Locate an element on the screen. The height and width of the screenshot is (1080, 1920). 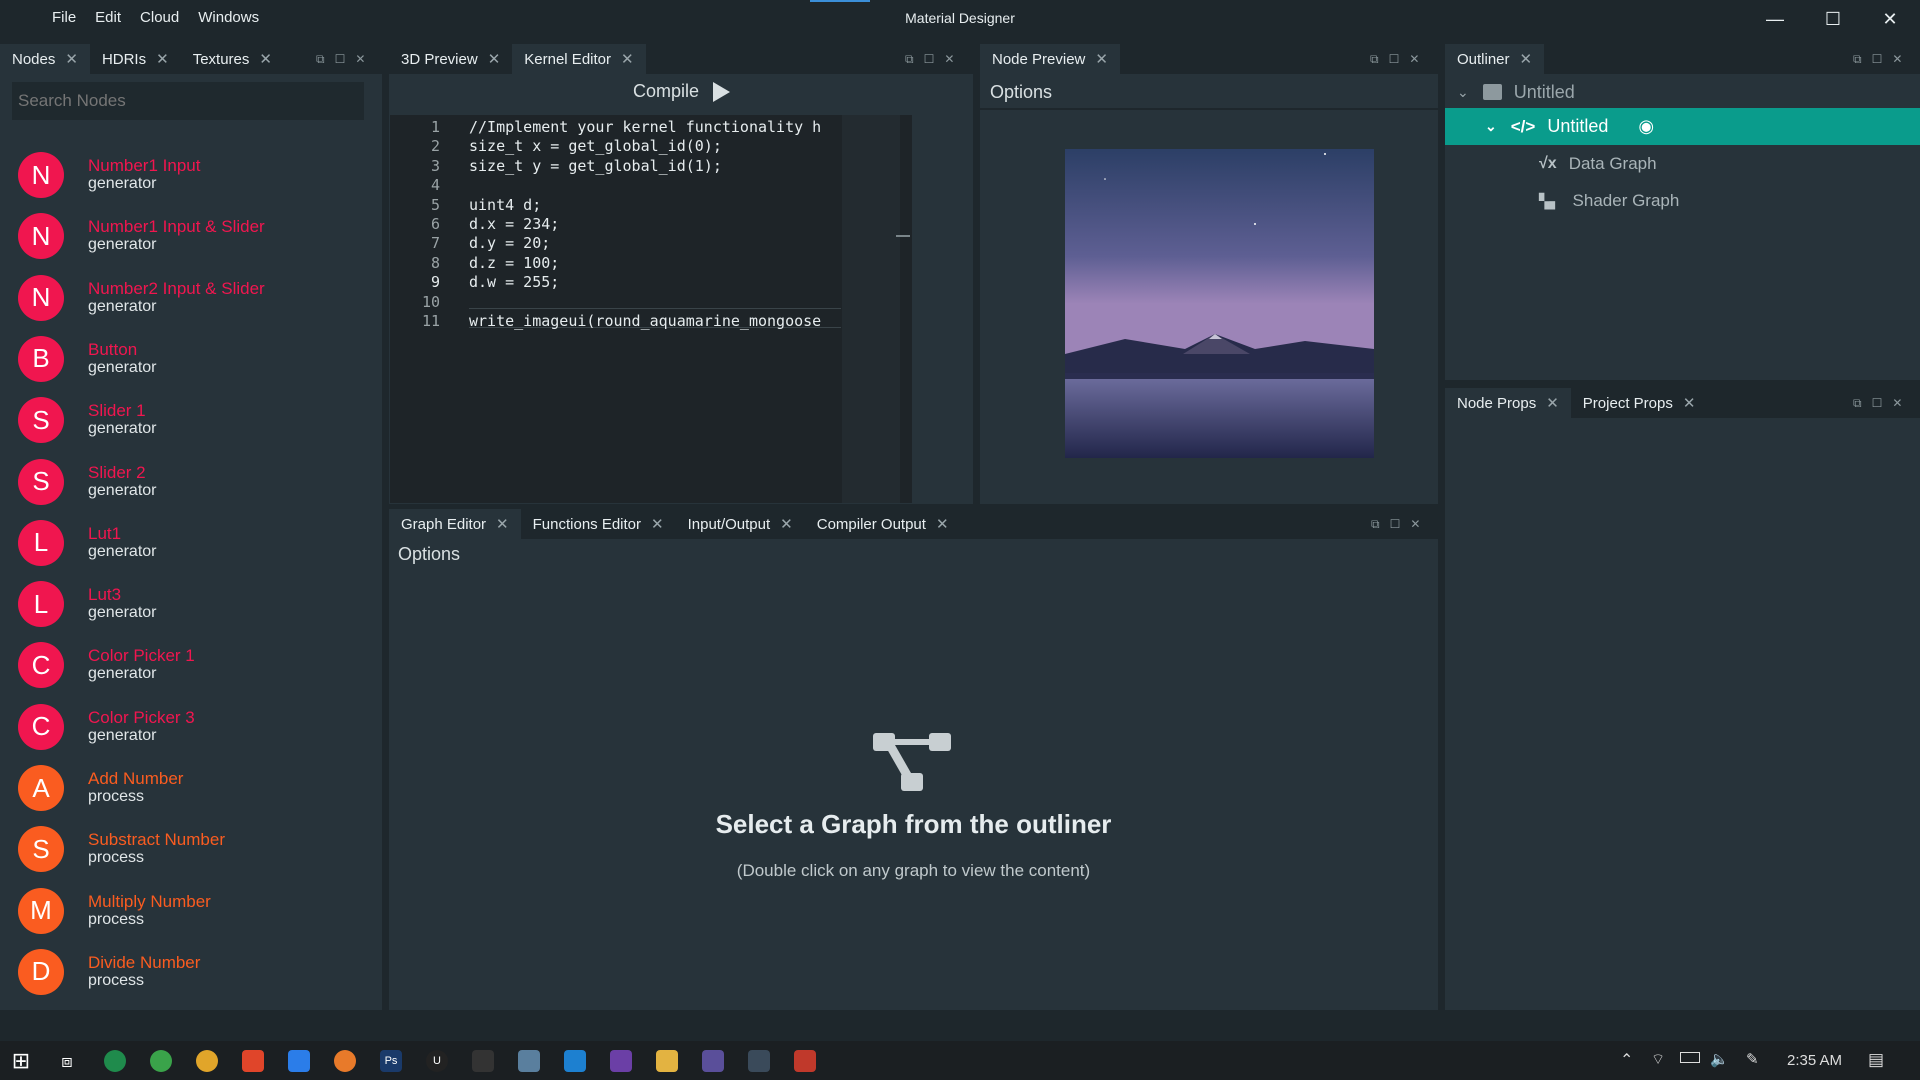
compile-button: Compile is located at coordinates (682, 91).